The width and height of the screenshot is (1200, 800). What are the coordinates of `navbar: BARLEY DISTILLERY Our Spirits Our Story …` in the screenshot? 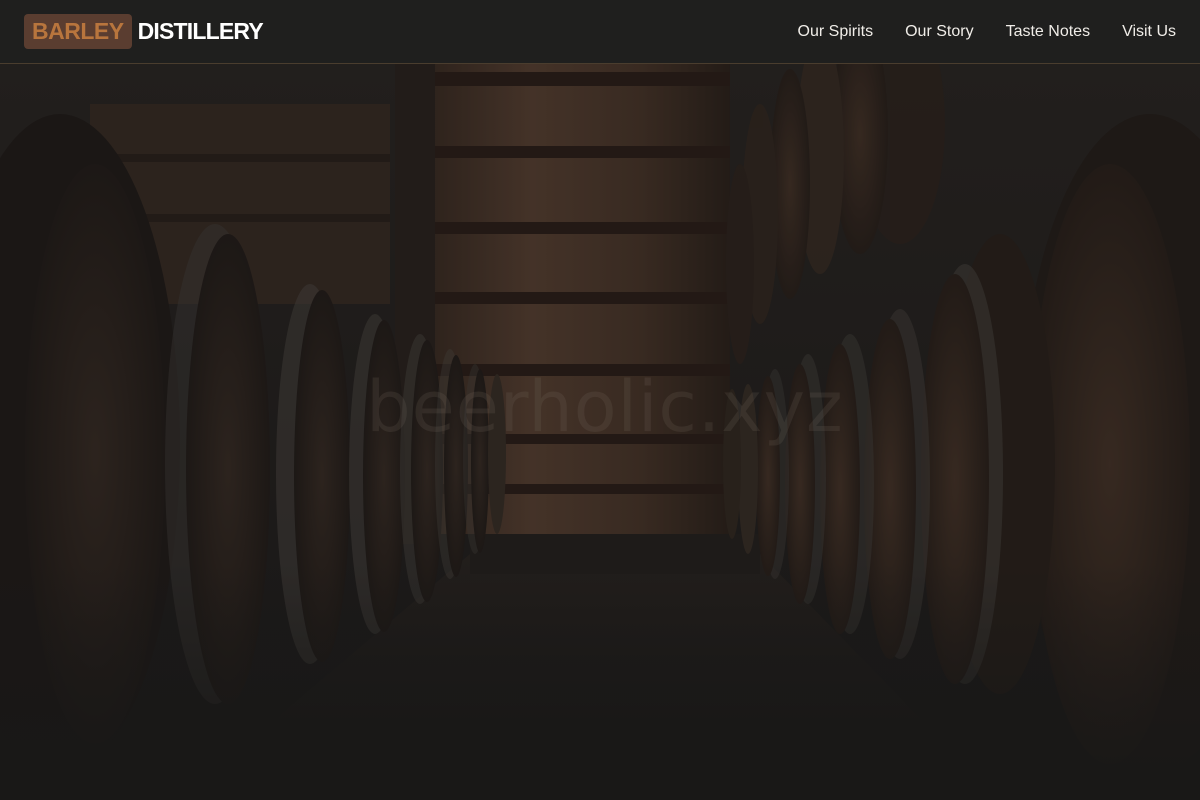 It's located at (600, 32).